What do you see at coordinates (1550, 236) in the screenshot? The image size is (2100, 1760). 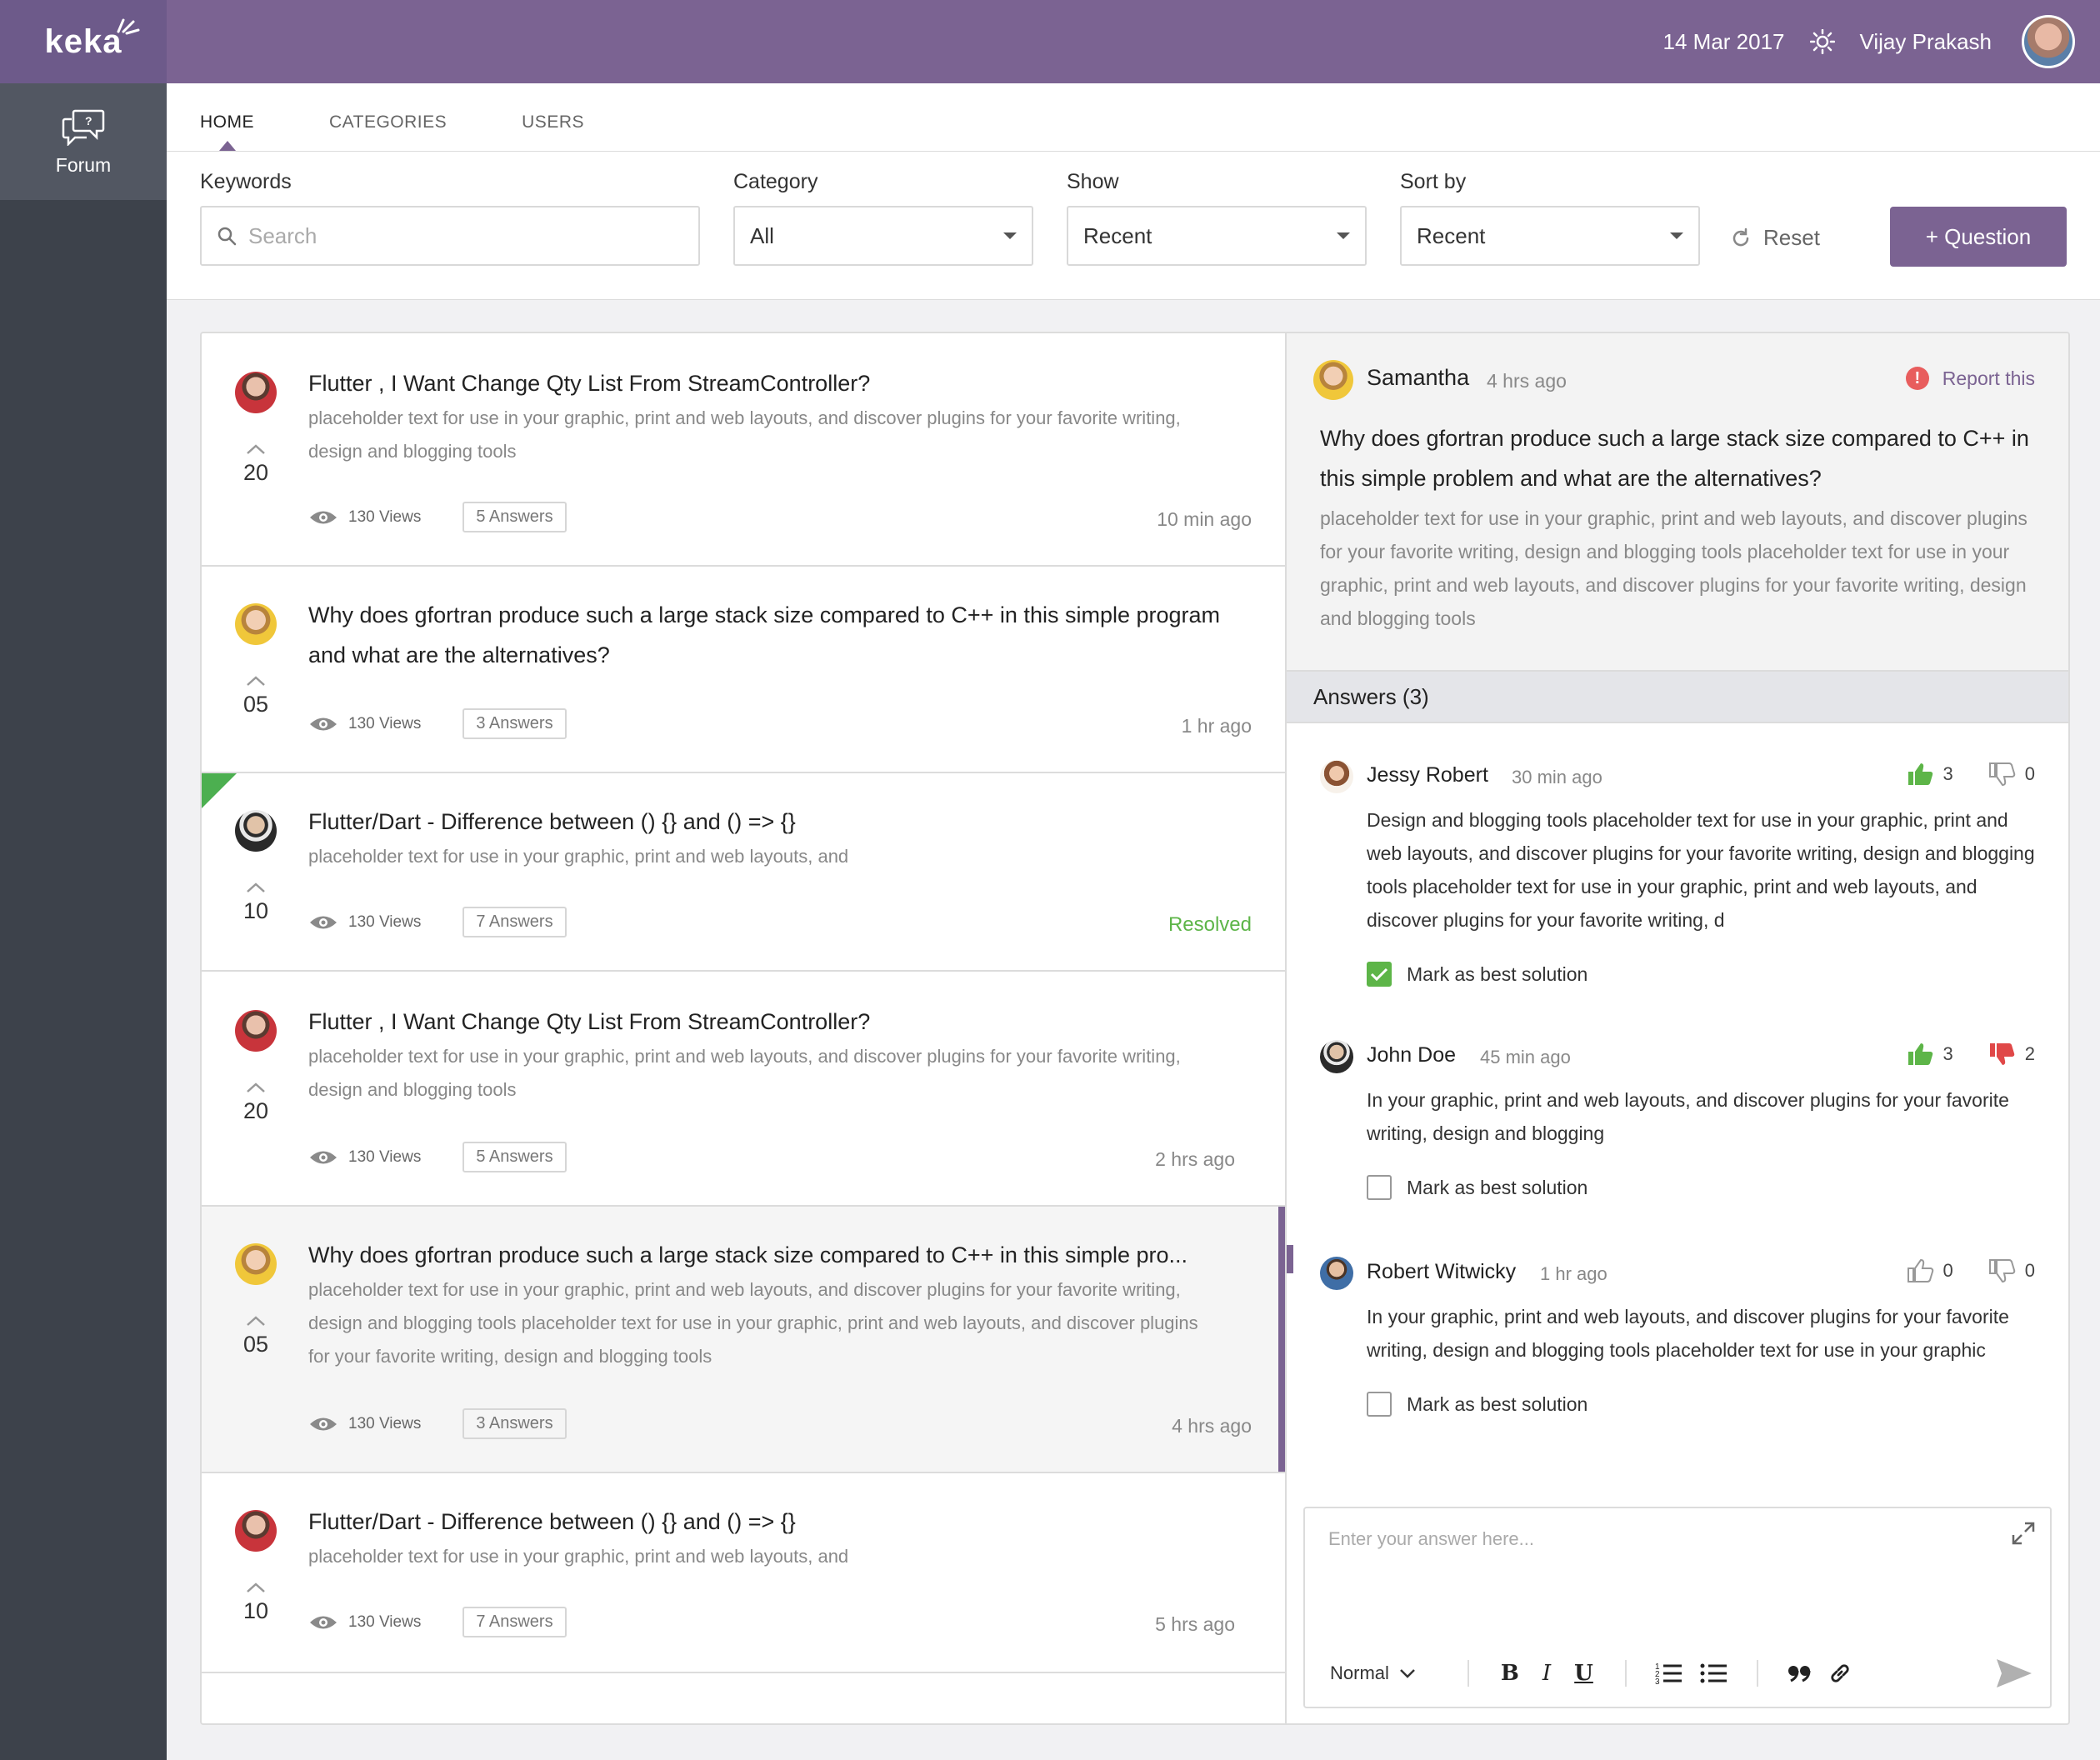 I see `sort-select: Recent` at bounding box center [1550, 236].